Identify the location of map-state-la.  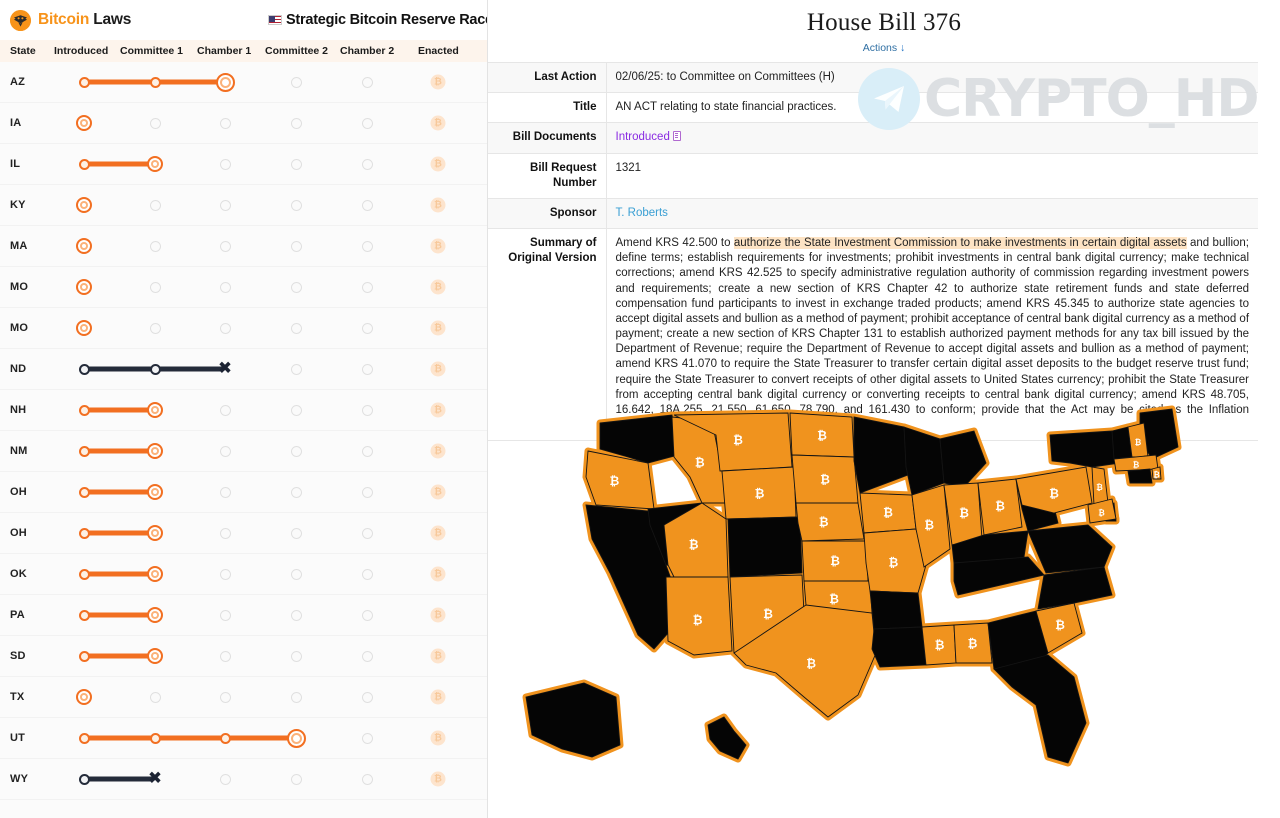
(899, 647).